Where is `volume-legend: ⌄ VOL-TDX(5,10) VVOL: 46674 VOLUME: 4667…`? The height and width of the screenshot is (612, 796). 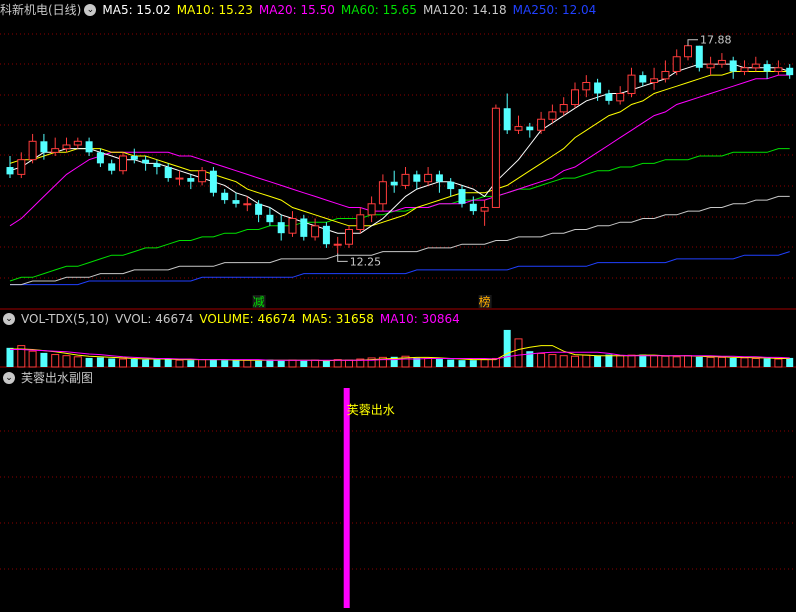 volume-legend: ⌄ VOL-TDX(5,10) VVOL: 46674 VOLUME: 4667… is located at coordinates (233, 319).